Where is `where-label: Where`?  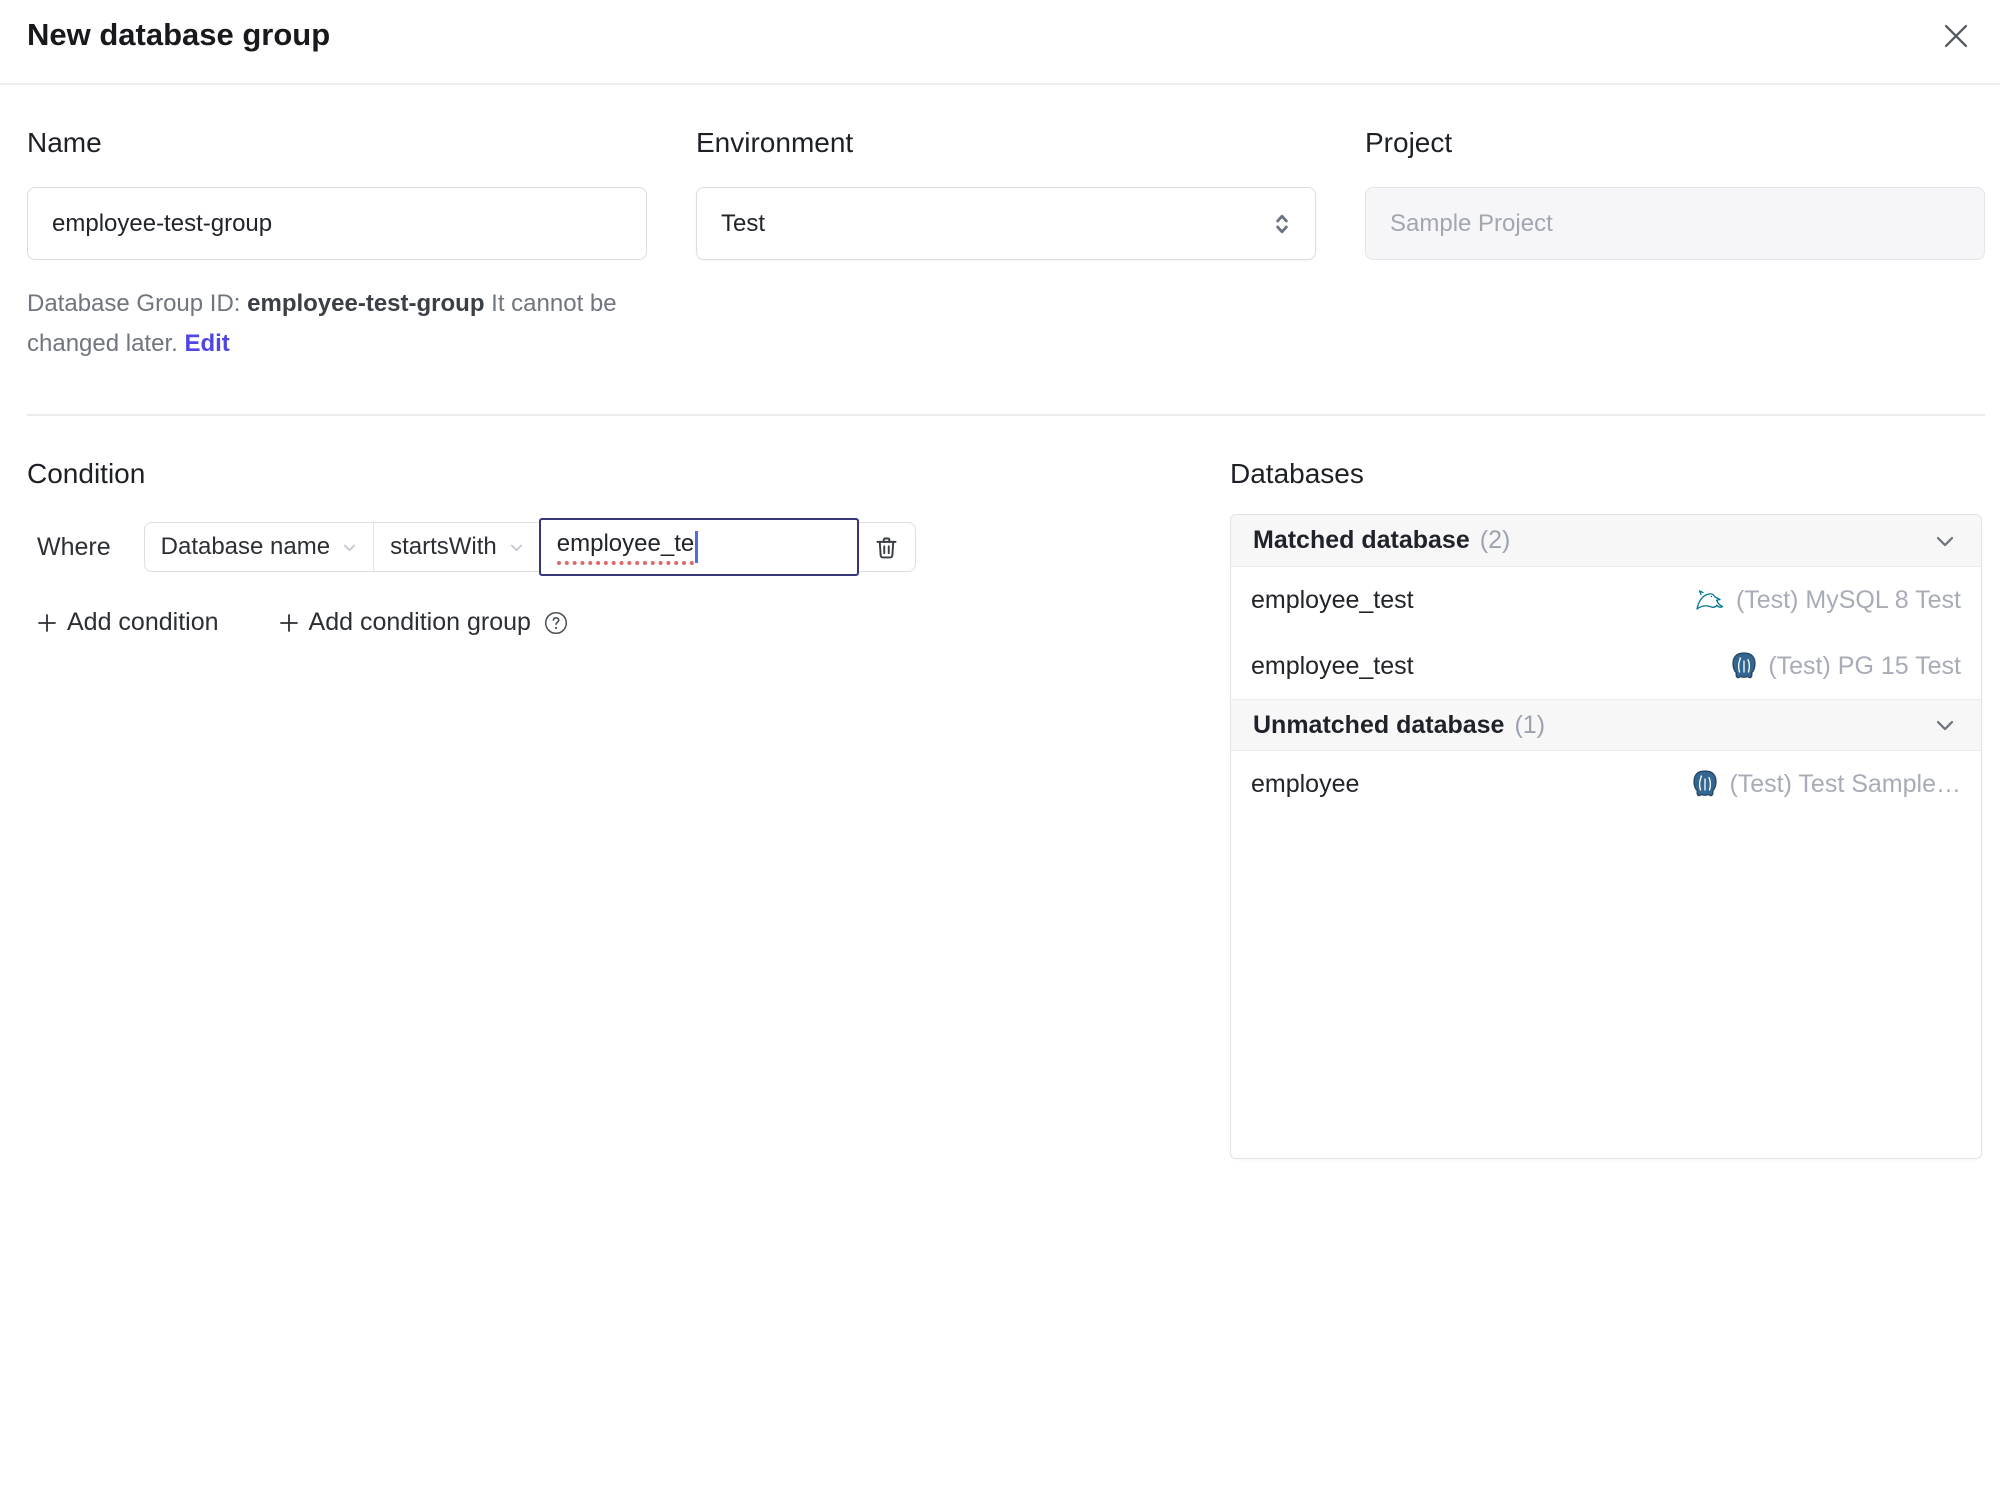
where-label: Where is located at coordinates (74, 546).